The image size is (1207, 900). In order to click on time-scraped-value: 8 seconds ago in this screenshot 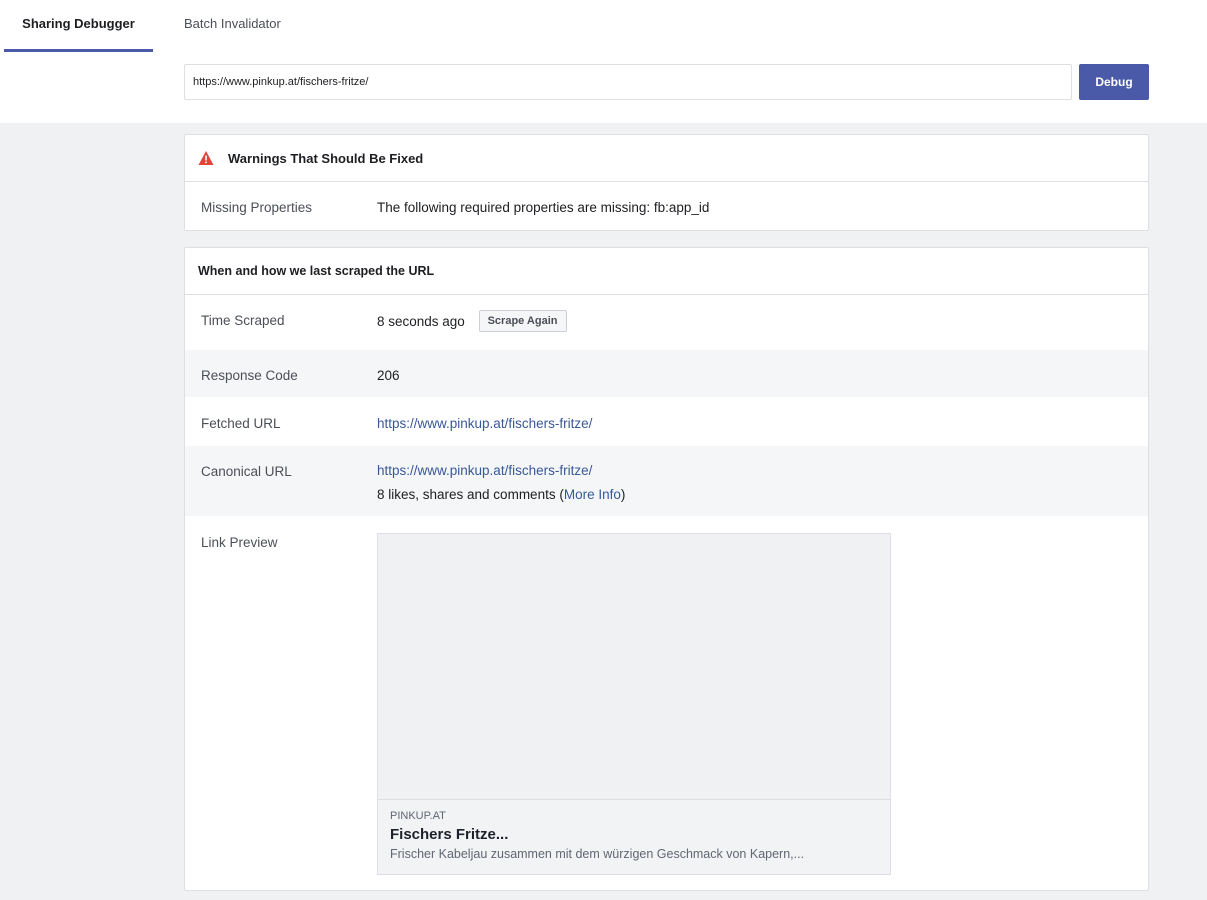, I will do `click(421, 322)`.